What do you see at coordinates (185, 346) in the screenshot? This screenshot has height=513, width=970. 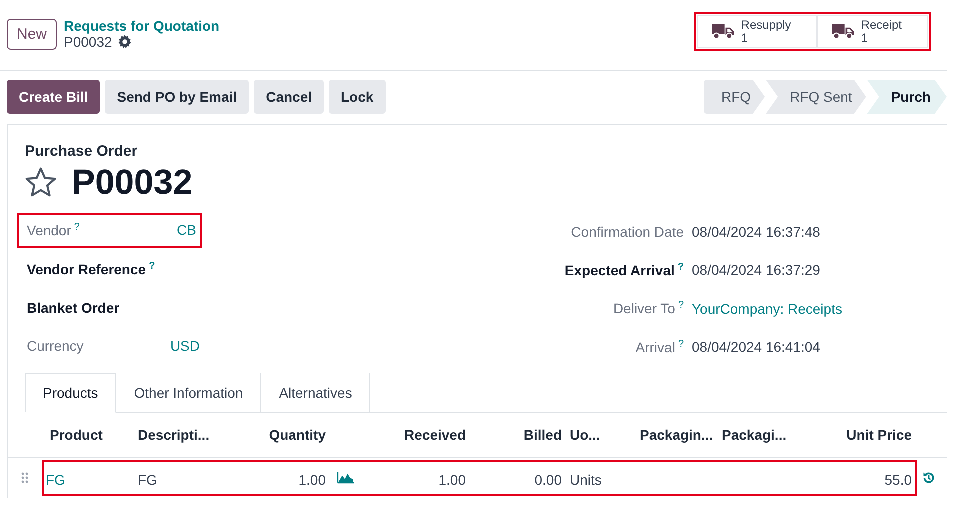 I see `field-link: USD` at bounding box center [185, 346].